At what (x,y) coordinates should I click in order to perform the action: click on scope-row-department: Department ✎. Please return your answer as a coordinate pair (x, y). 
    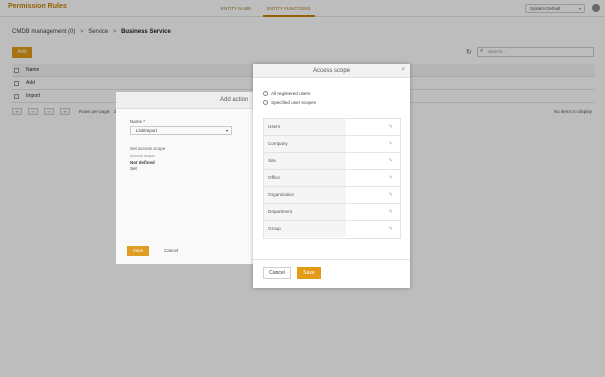
    Looking at the image, I should click on (332, 212).